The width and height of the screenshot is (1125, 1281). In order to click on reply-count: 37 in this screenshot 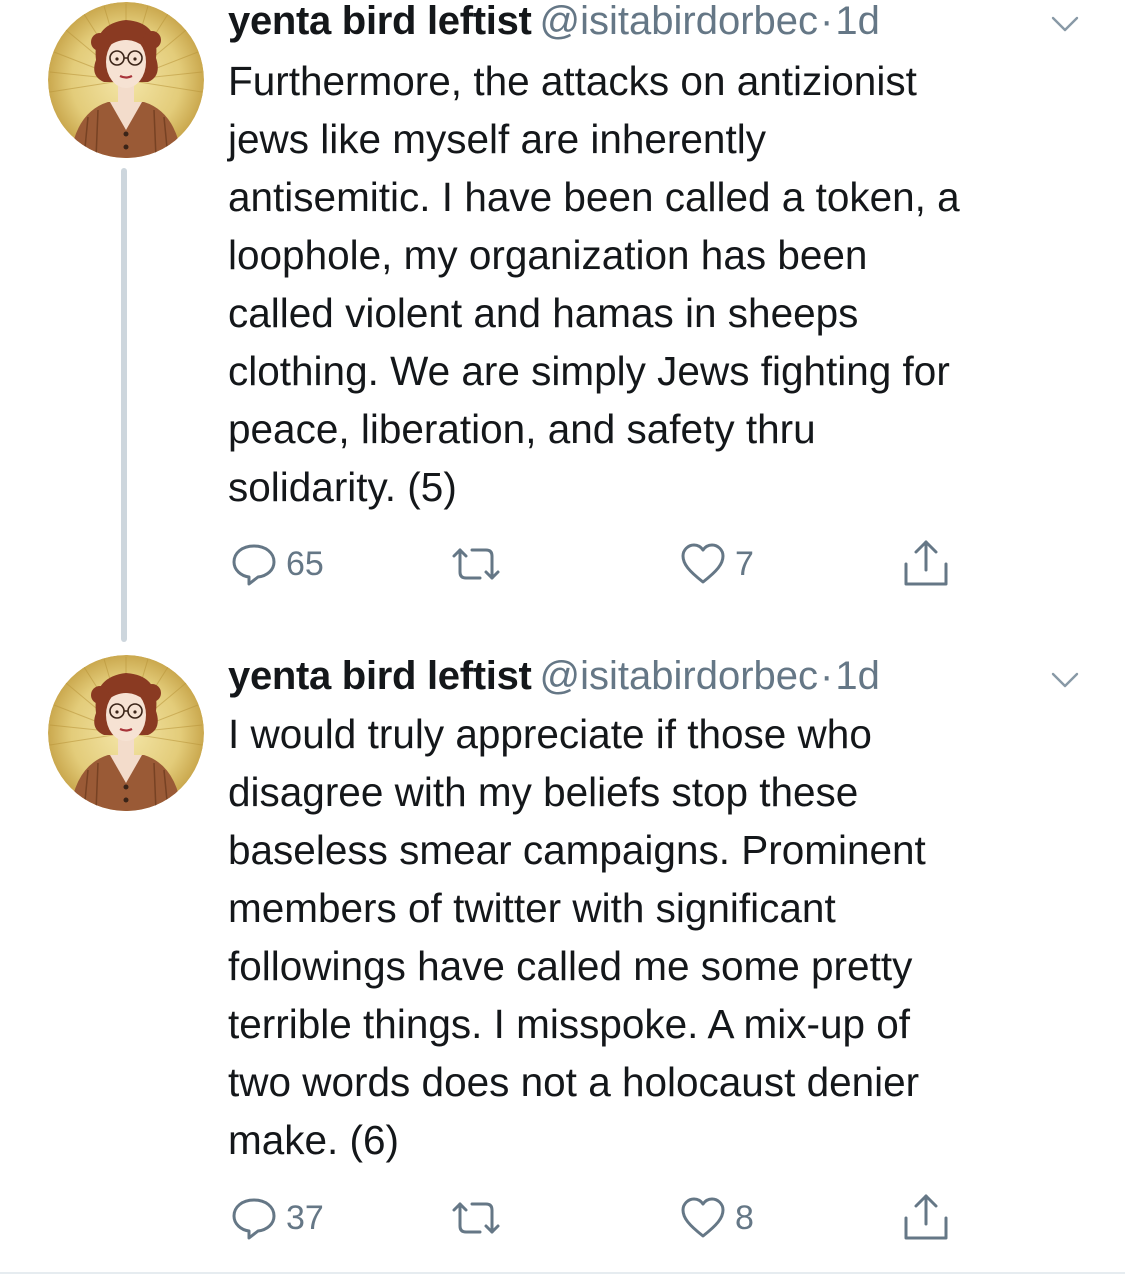, I will do `click(305, 1217)`.